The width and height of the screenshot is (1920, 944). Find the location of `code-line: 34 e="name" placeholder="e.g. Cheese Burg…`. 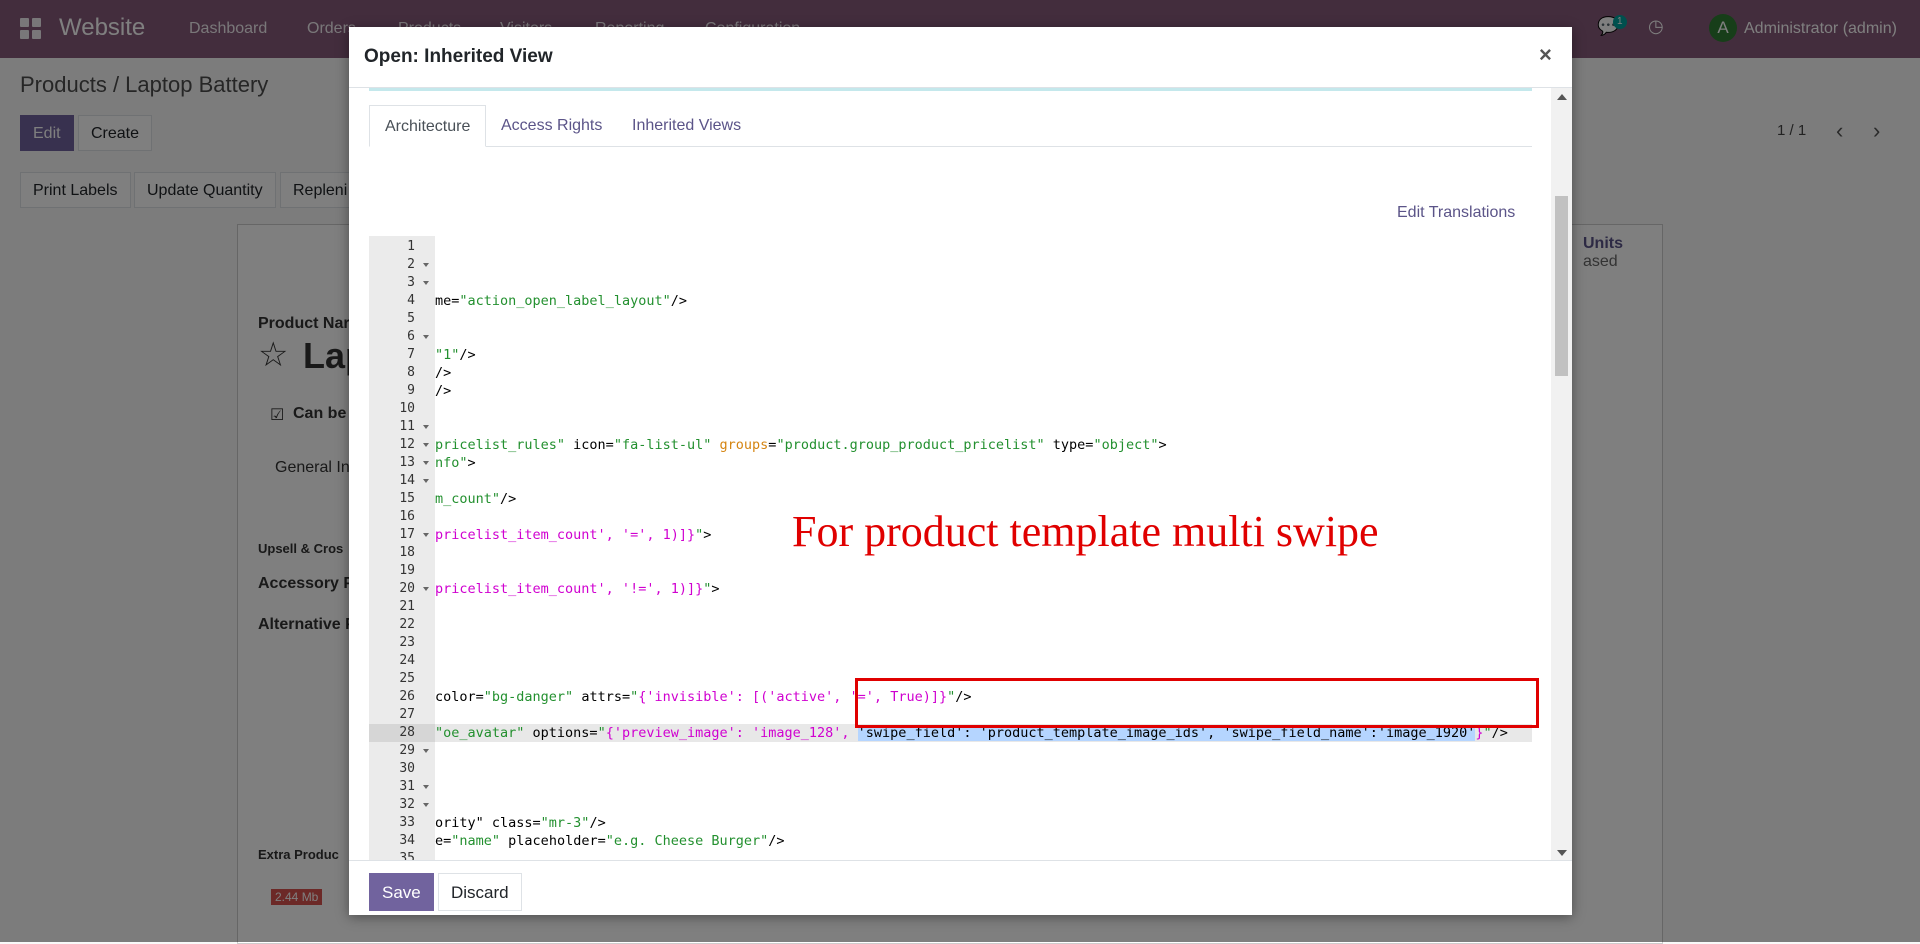

code-line: 34 e="name" placeholder="e.g. Cheese Burg… is located at coordinates (950, 841).